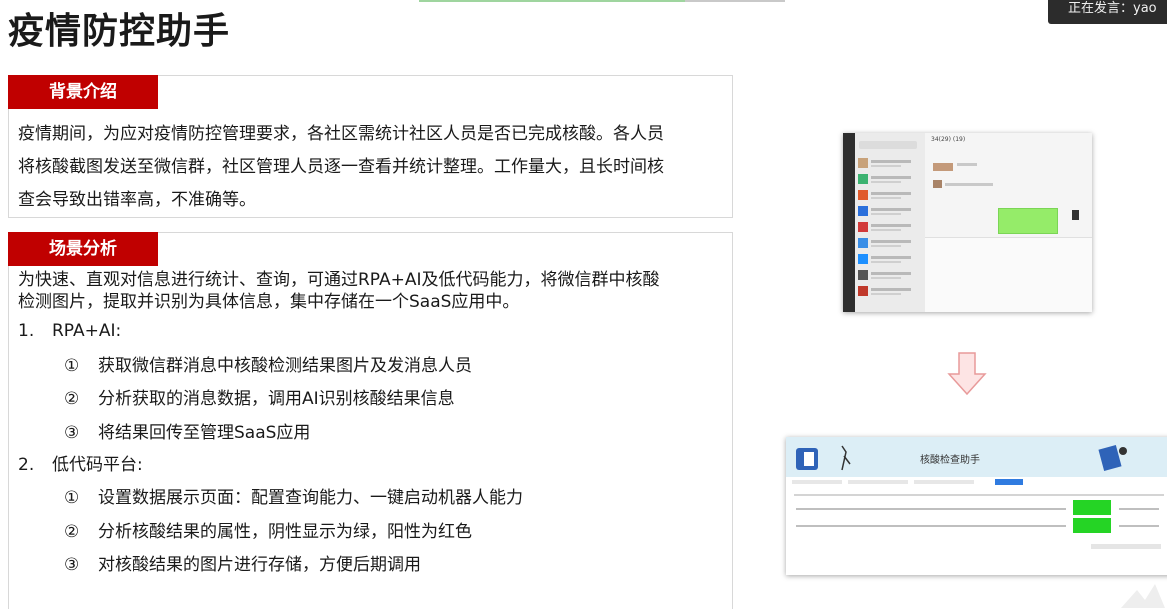 The width and height of the screenshot is (1167, 609). Describe the element at coordinates (285, 366) in the screenshot. I see `item-text: 获取微信群消息中核酸检测结果图片及发消息人员` at that location.